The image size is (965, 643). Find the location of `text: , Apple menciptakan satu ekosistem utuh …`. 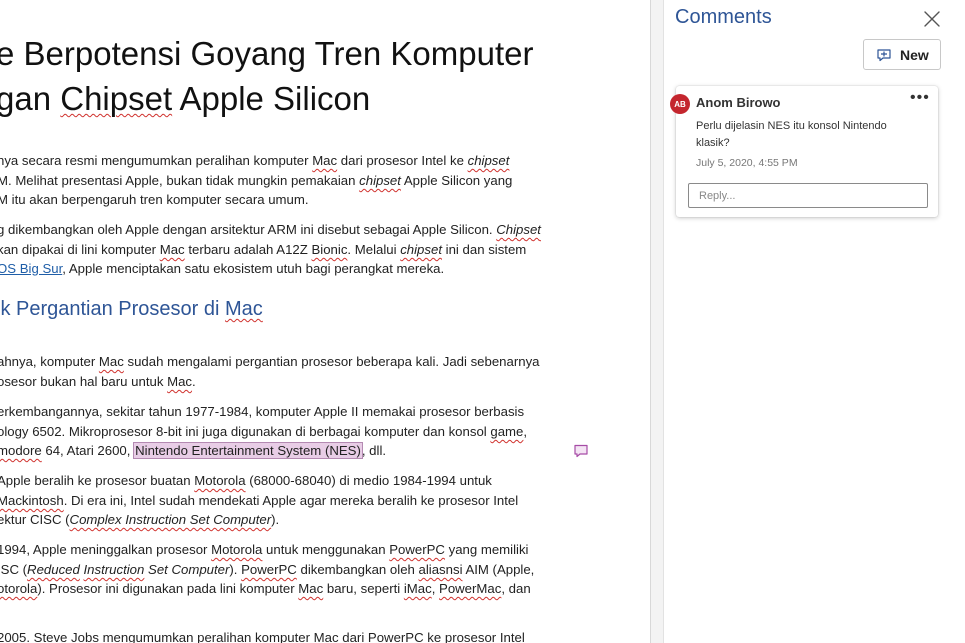

text: , Apple menciptakan satu ekosistem utuh … is located at coordinates (253, 268).